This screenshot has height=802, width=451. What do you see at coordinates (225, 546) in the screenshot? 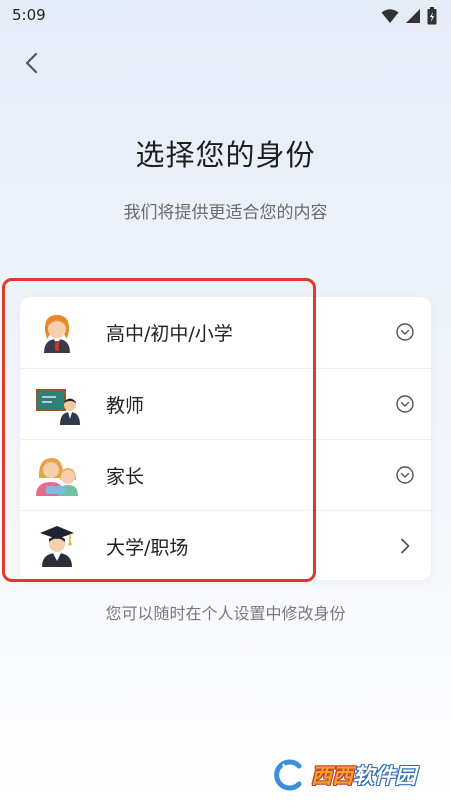
I see `option-university: 大学/职场` at bounding box center [225, 546].